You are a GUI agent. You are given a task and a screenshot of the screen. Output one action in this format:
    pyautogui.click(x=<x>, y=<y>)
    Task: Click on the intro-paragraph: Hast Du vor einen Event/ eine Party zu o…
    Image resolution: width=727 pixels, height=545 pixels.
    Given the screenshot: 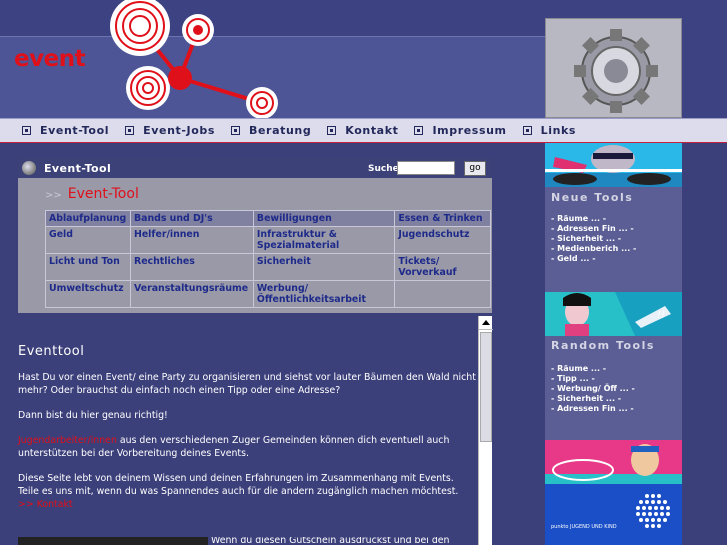 What is the action you would take?
    pyautogui.click(x=247, y=384)
    